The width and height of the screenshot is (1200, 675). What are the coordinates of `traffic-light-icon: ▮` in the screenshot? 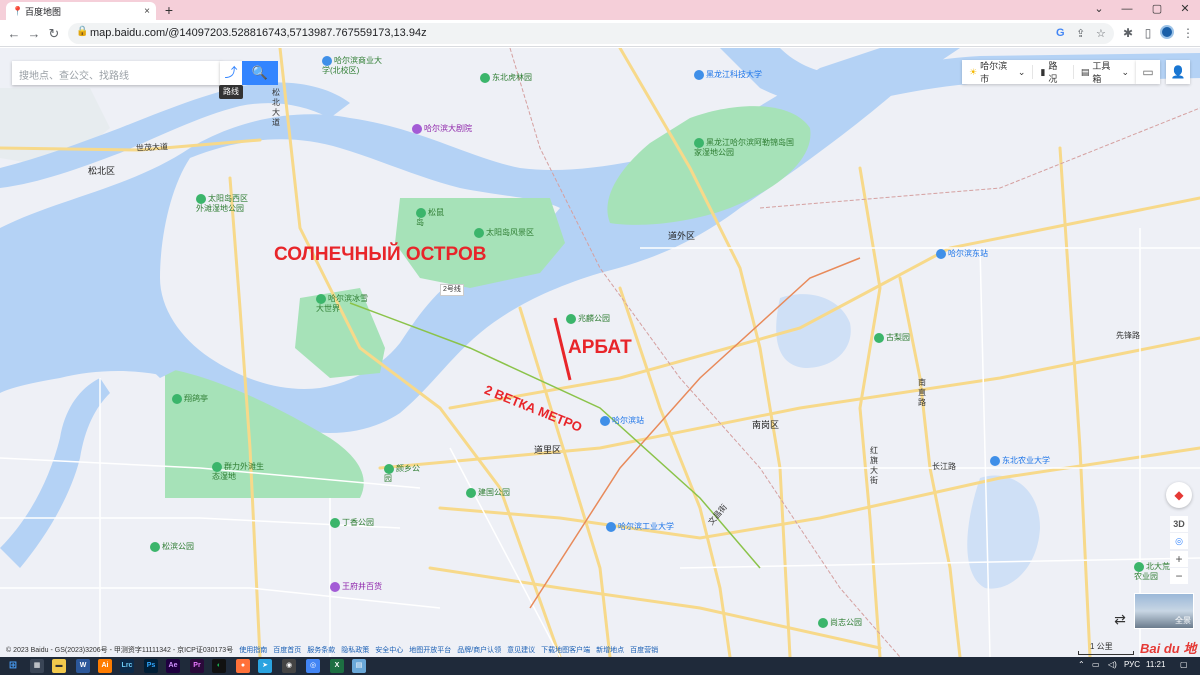 It's located at (1043, 71).